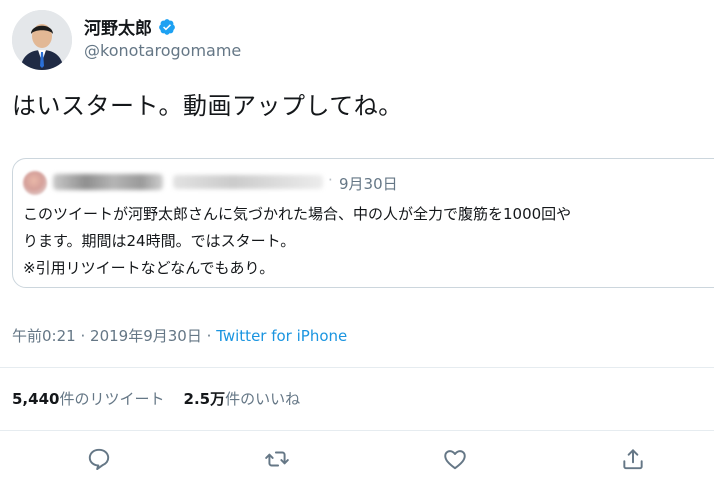 Image resolution: width=714 pixels, height=477 pixels. Describe the element at coordinates (108, 182) in the screenshot. I see `quoted-name-blurred` at that location.